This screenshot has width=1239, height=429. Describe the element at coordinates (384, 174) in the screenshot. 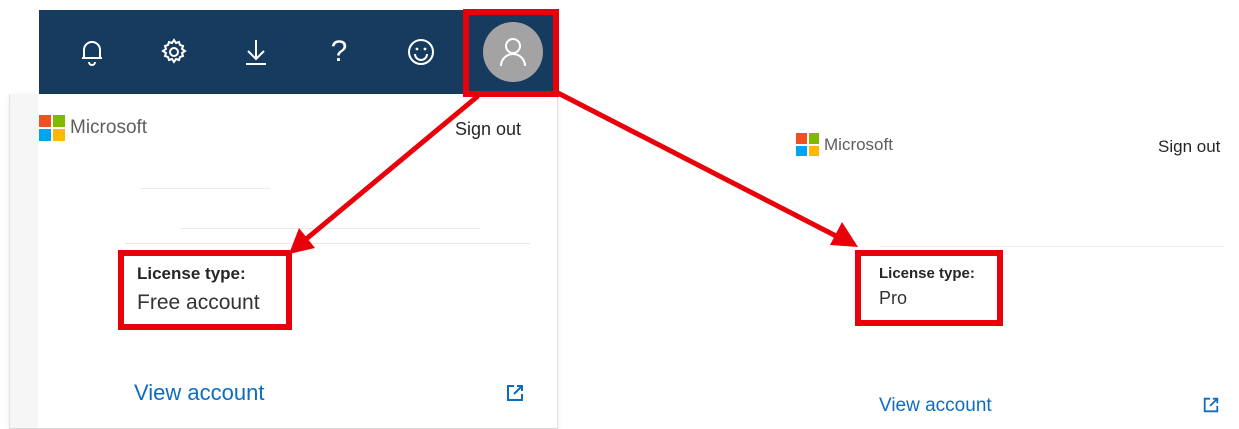

I see `arrow-to-free-license` at that location.